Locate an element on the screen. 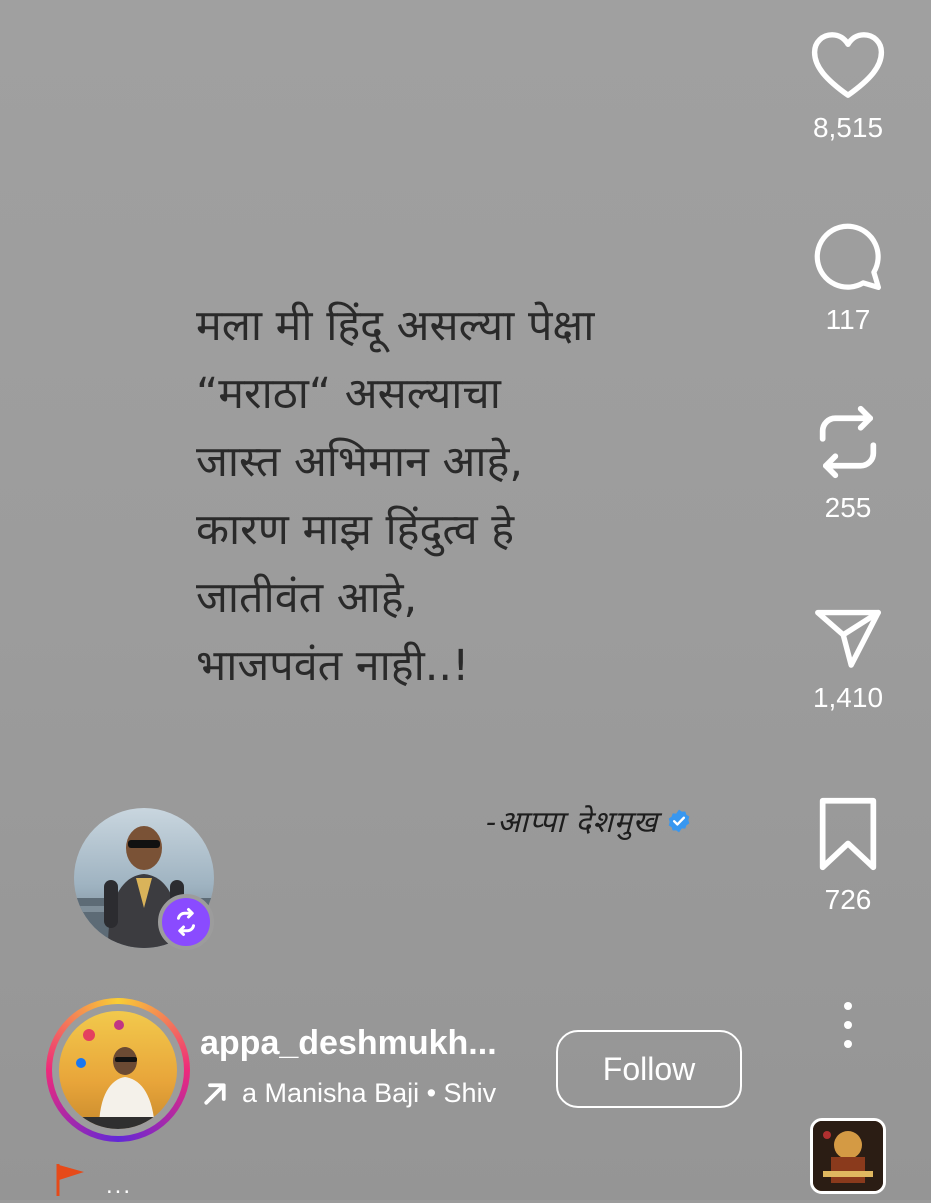 This screenshot has width=931, height=1203. author-avatar is located at coordinates (118, 1070).